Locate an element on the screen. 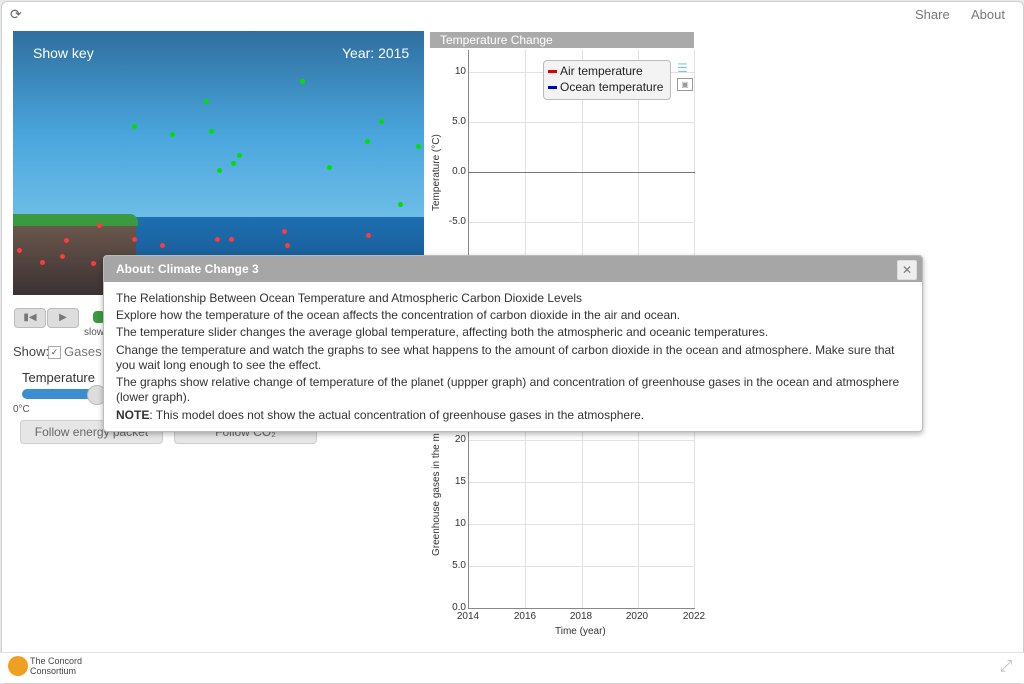 This screenshot has height=684, width=1024. x-tick-label: 2022 is located at coordinates (694, 616).